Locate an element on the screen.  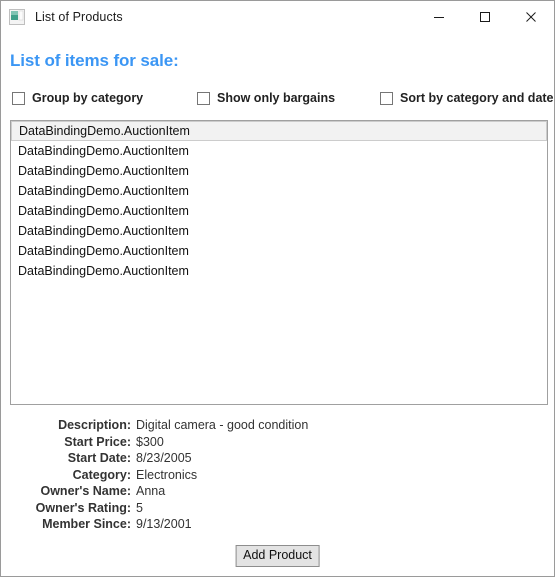
checkbox-box-show-only-bargains is located at coordinates (203, 98).